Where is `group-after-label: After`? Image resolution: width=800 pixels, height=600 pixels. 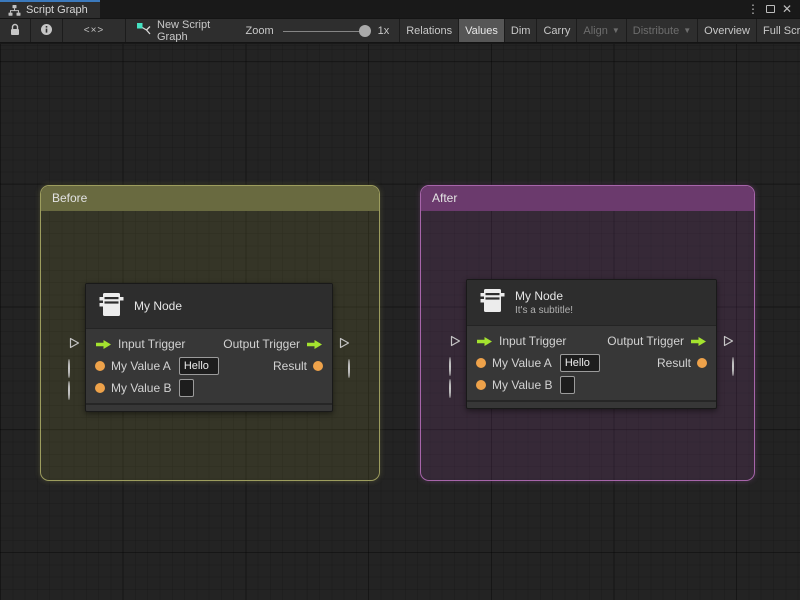
group-after-label: After is located at coordinates (445, 198).